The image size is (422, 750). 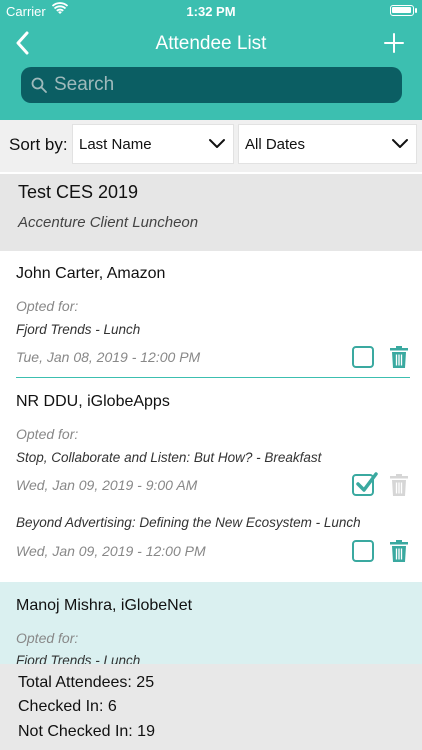 I want to click on event-subtitle: Accenture Client Luncheon, so click(x=108, y=222).